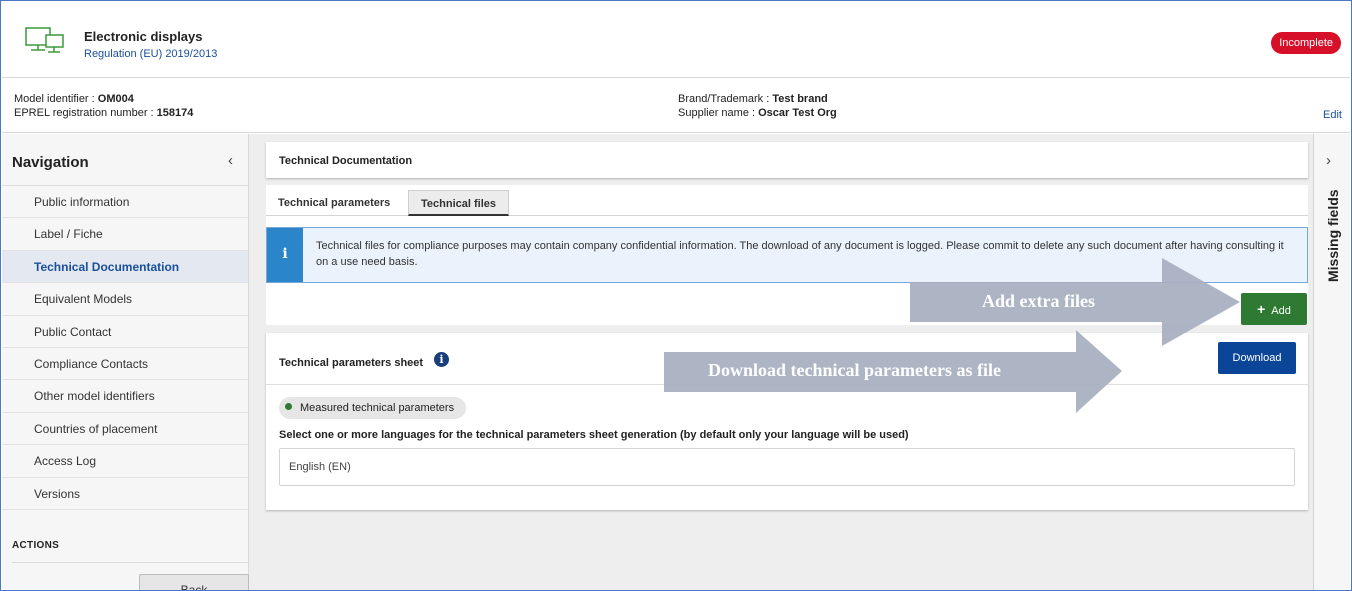  I want to click on regulation-link: Regulation (EU) 2019/2013, so click(150, 54).